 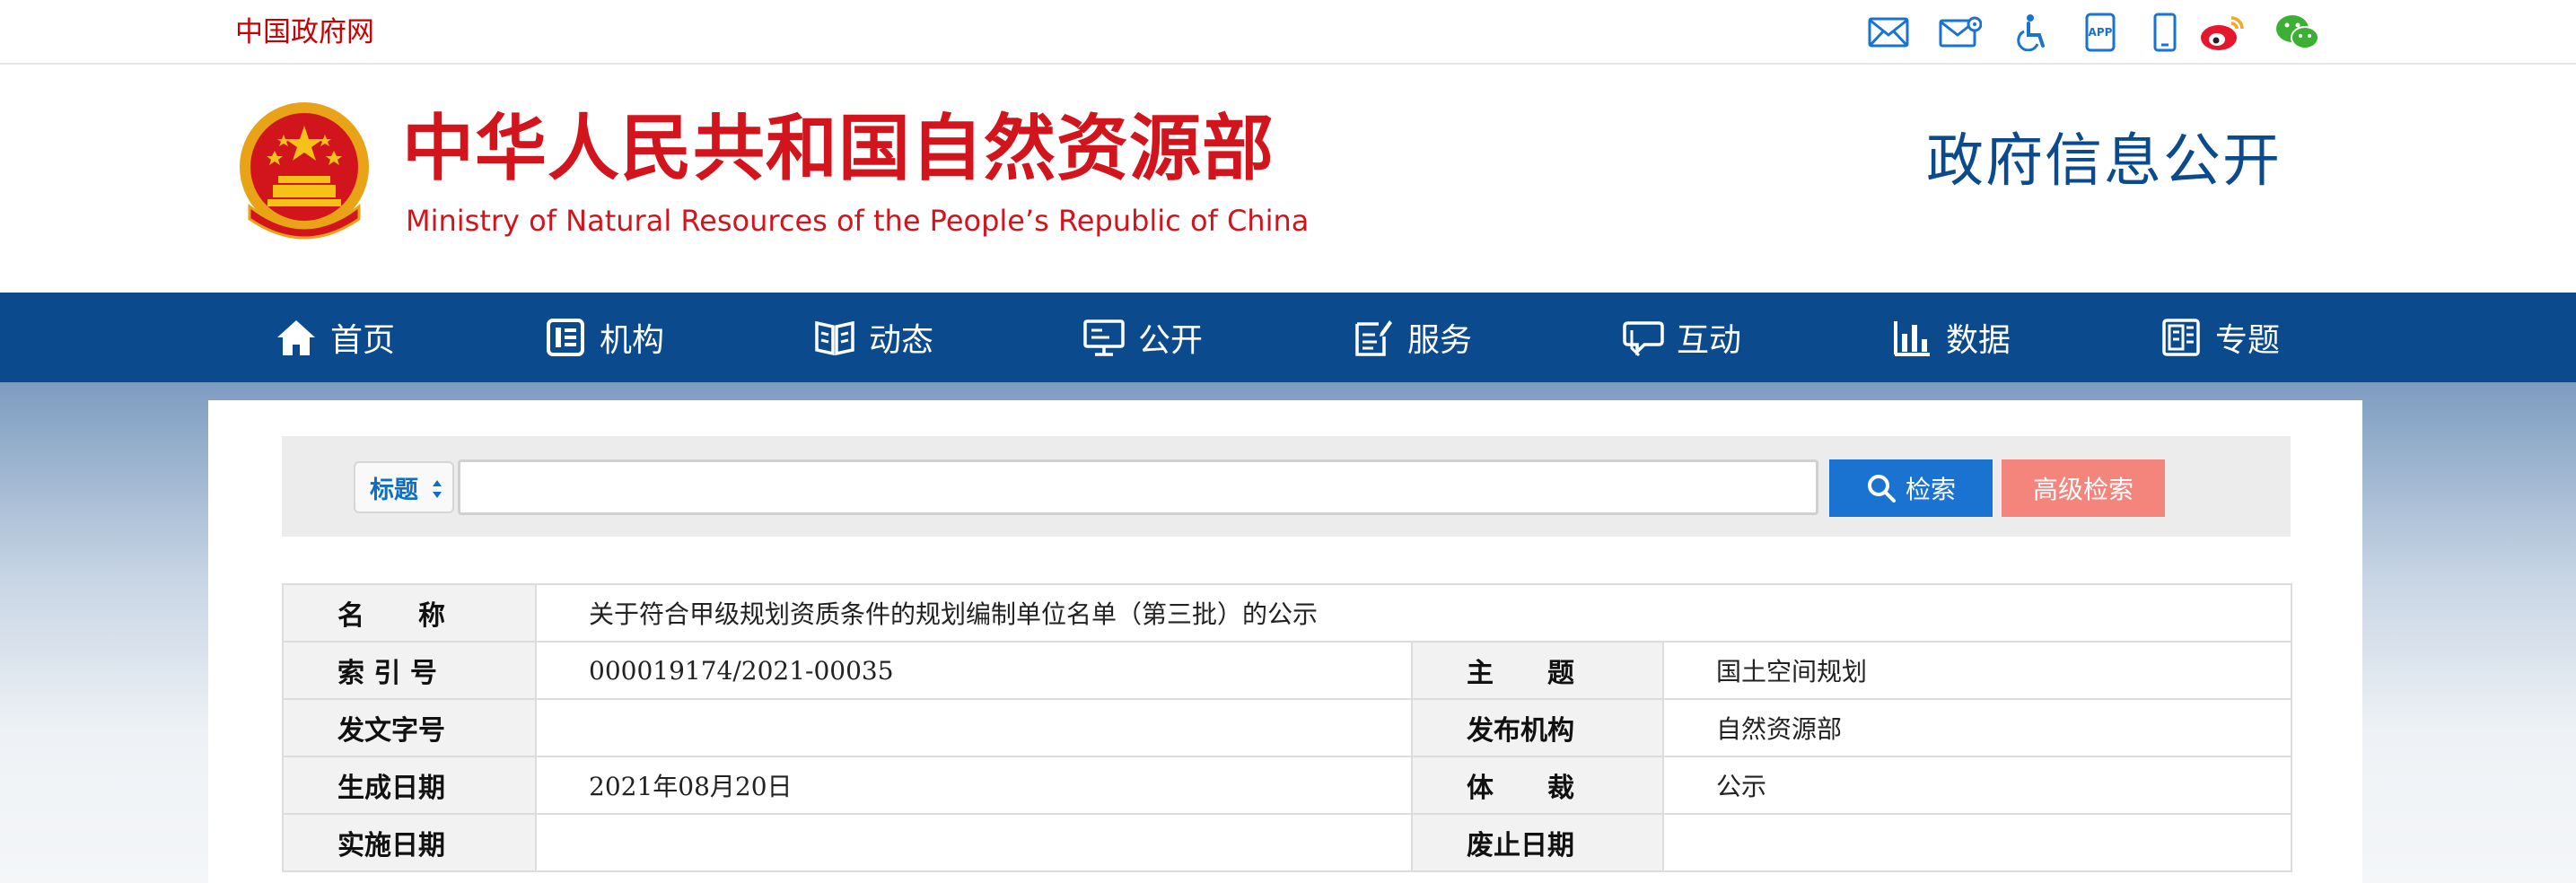 I want to click on nav-item-topic: 专题, so click(x=2220, y=337).